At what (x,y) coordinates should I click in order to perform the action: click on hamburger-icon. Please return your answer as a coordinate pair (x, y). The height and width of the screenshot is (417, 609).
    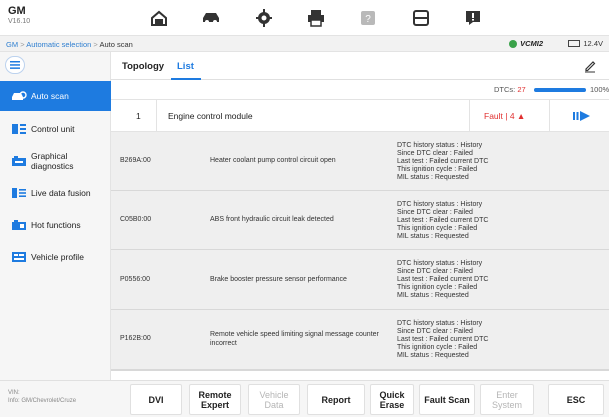
    Looking at the image, I should click on (15, 65).